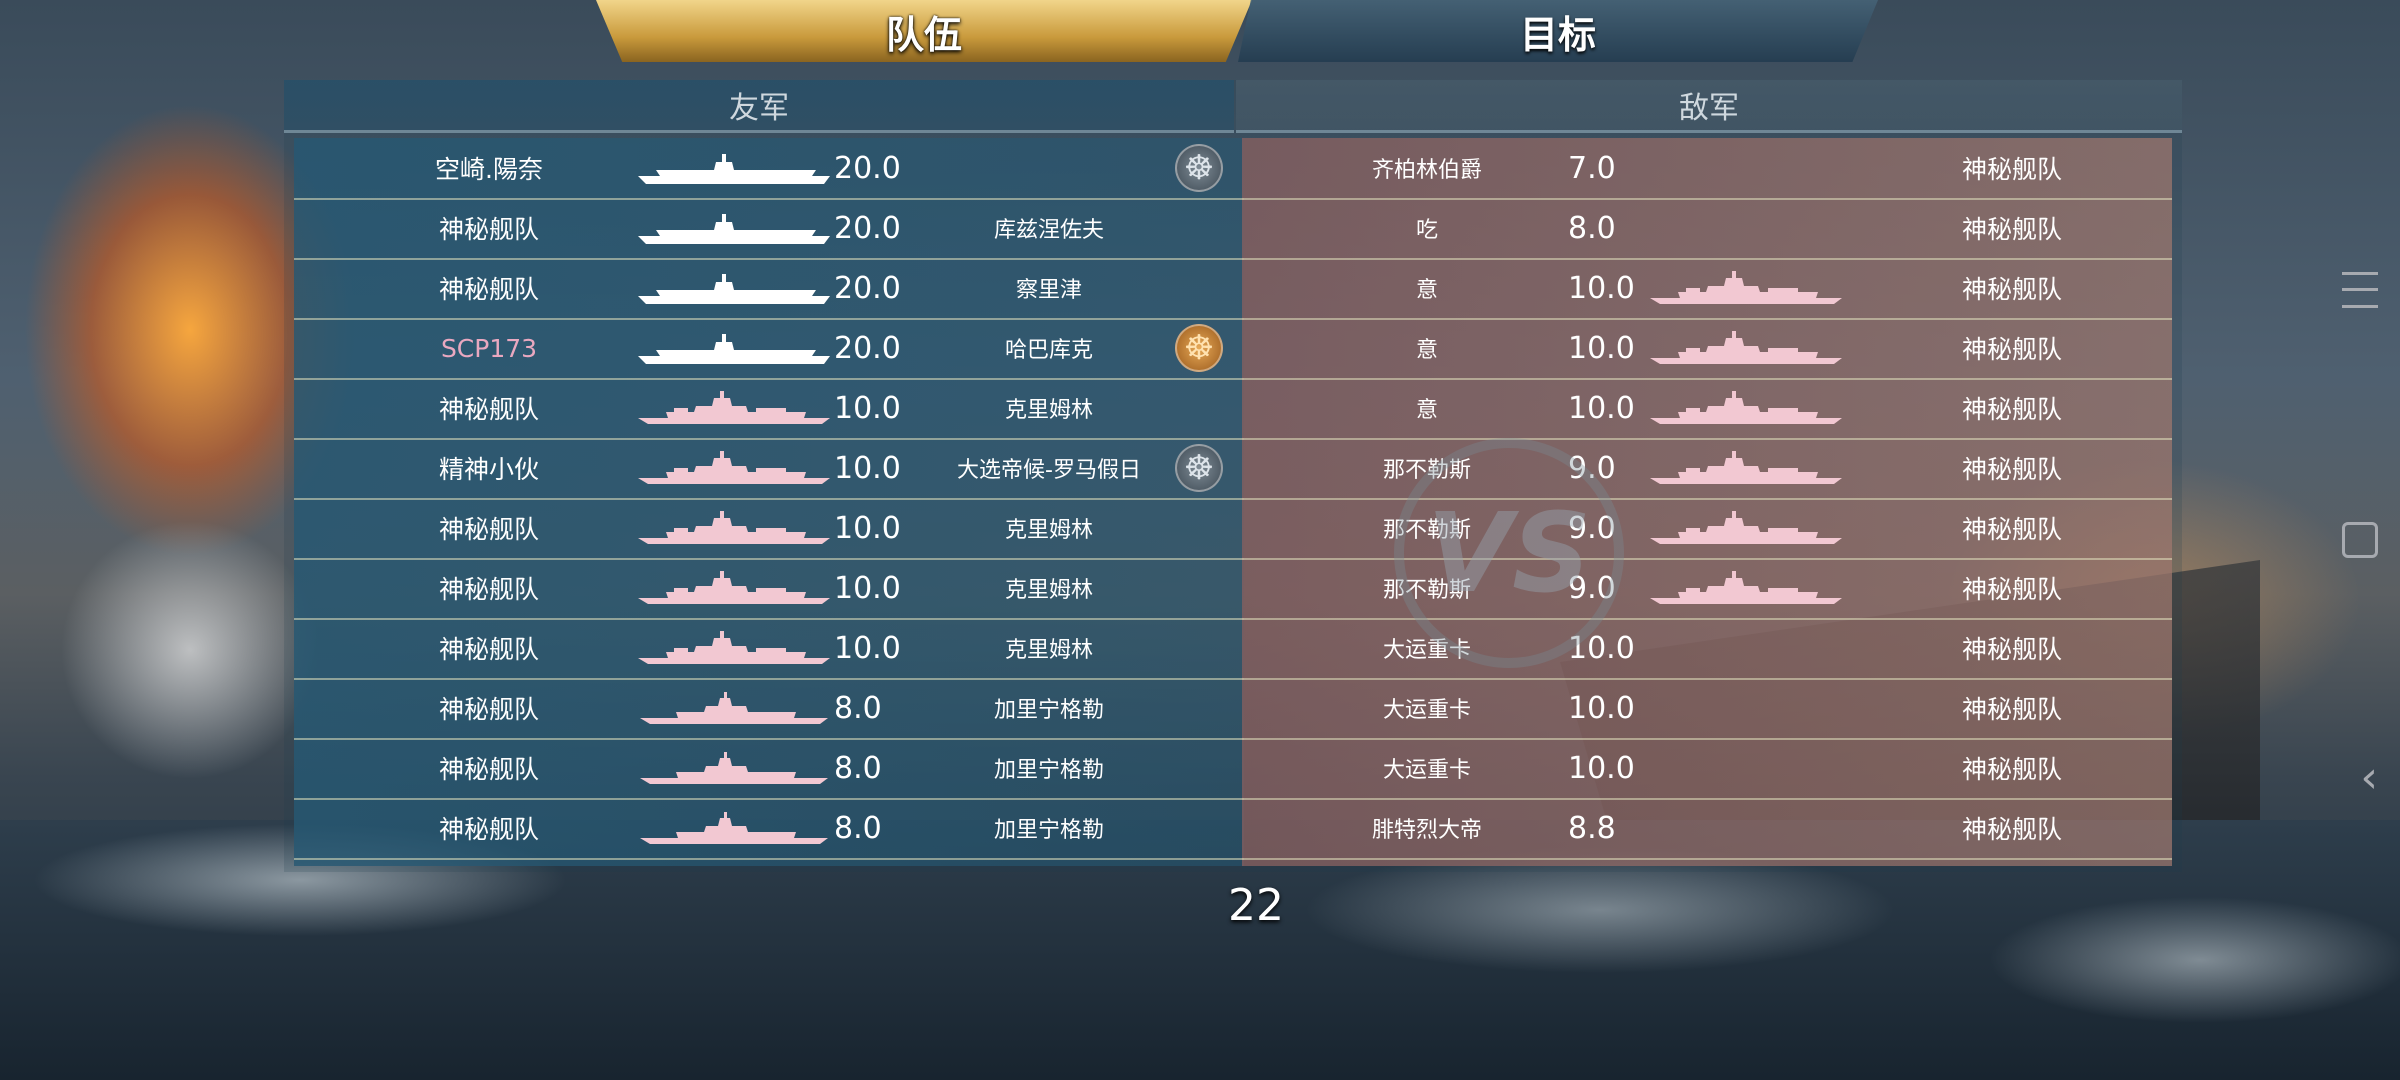 This screenshot has width=2400, height=1080. Describe the element at coordinates (1707, 829) in the screenshot. I see `enemy-row: 腓特烈大帝 8.8 神秘舰队` at that location.